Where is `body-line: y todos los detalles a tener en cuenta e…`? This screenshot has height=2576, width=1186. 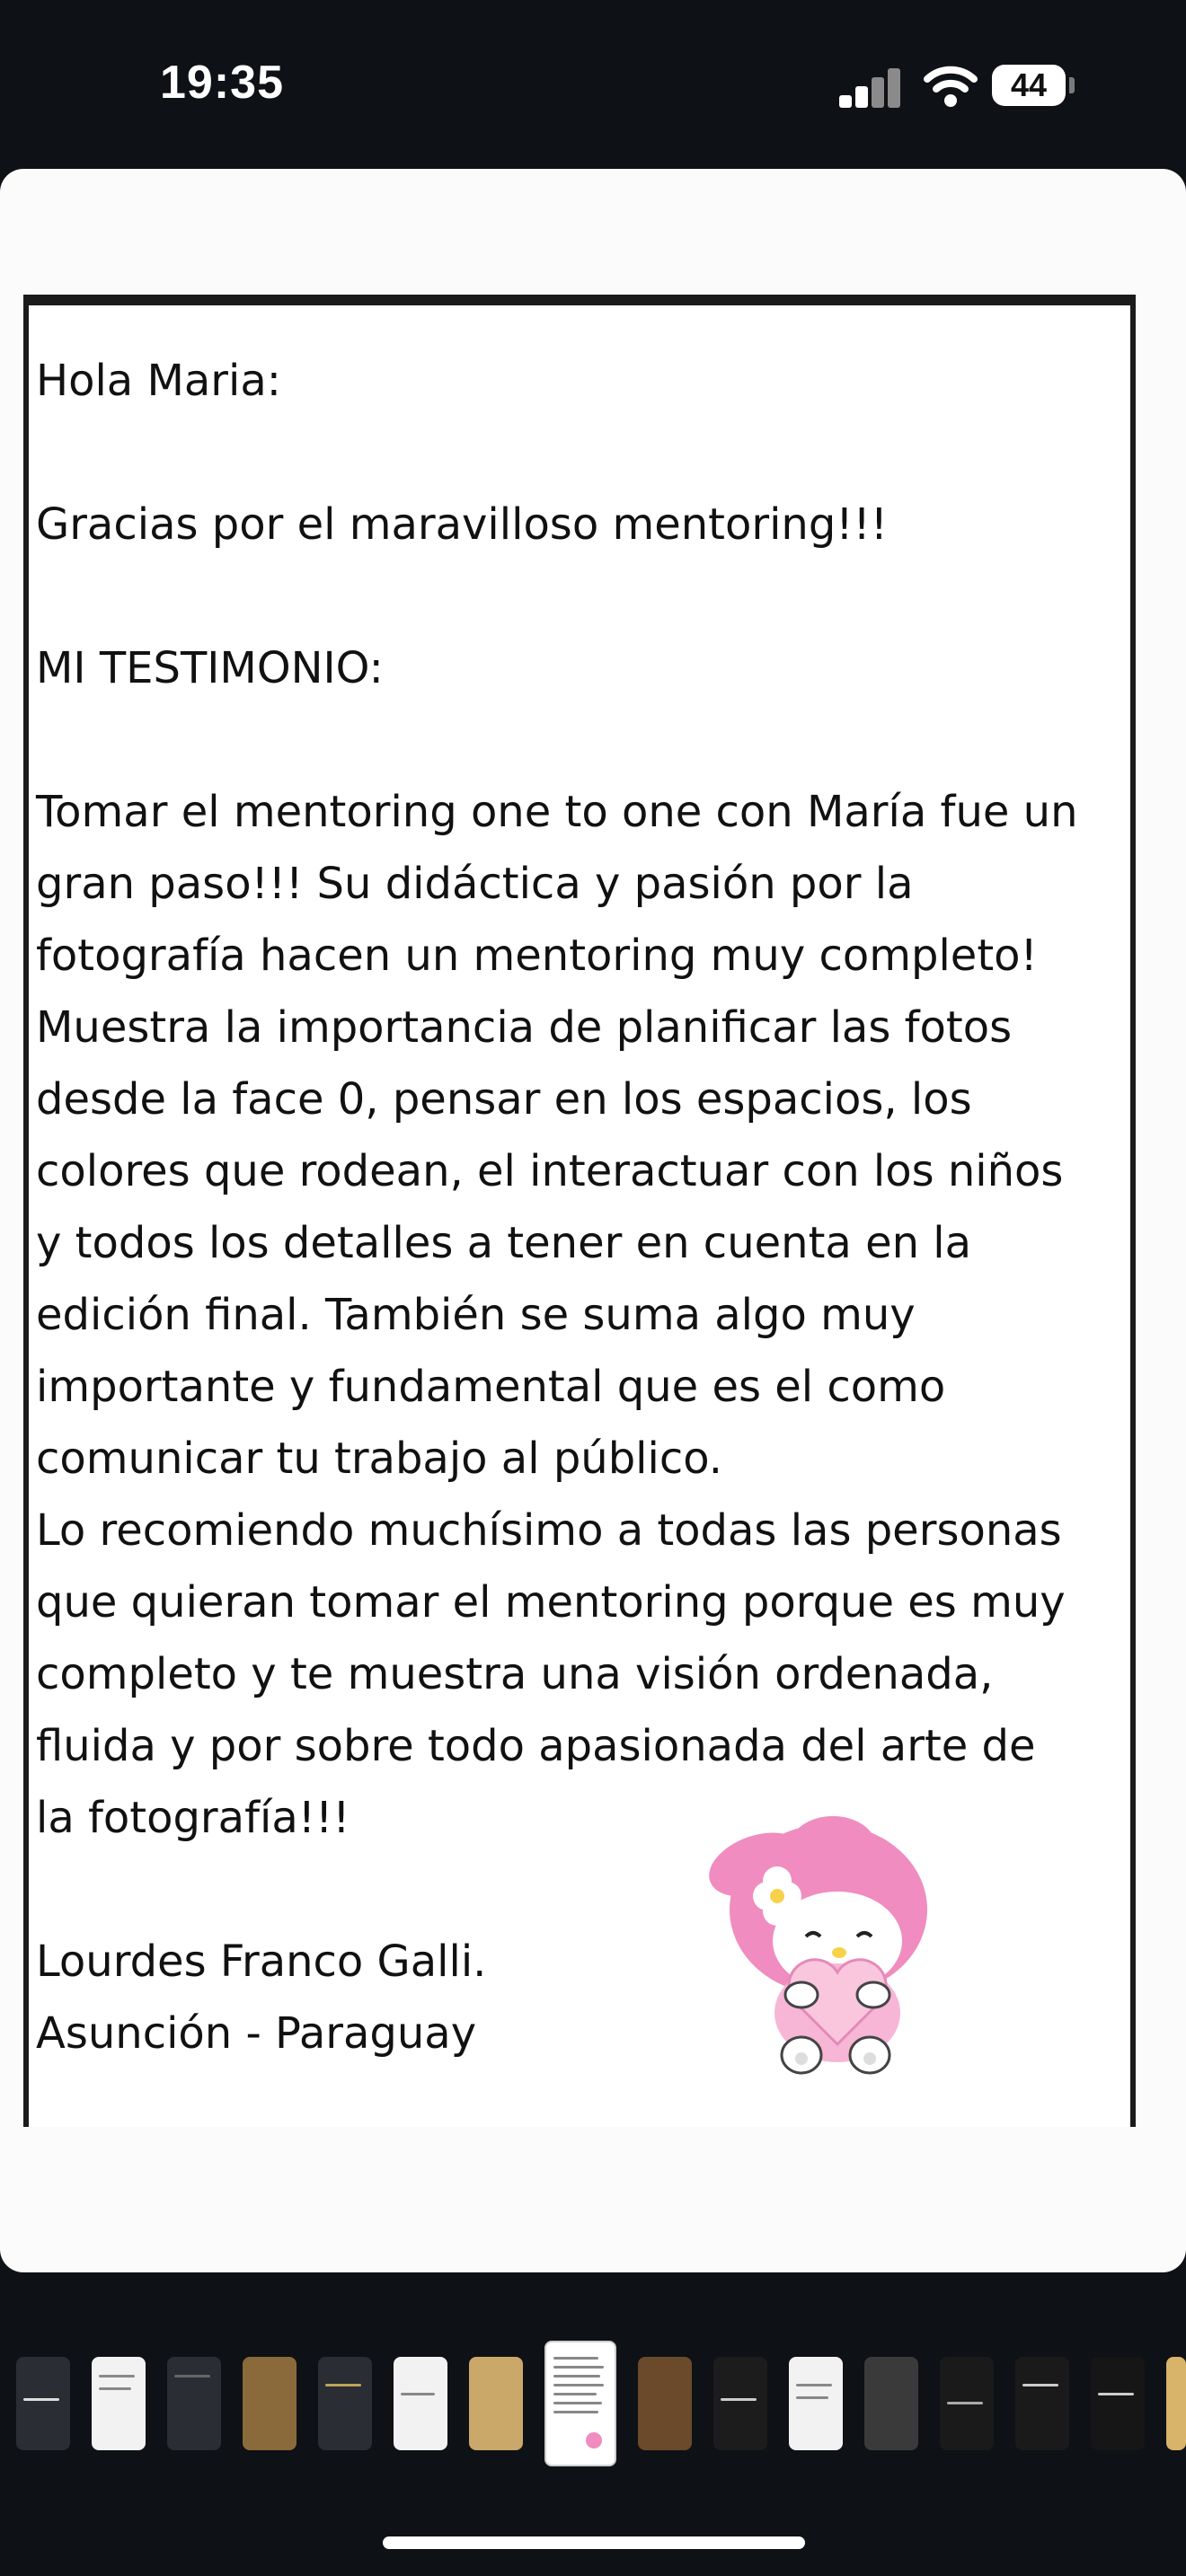
body-line: y todos los detalles a tener en cuenta e… is located at coordinates (504, 1243).